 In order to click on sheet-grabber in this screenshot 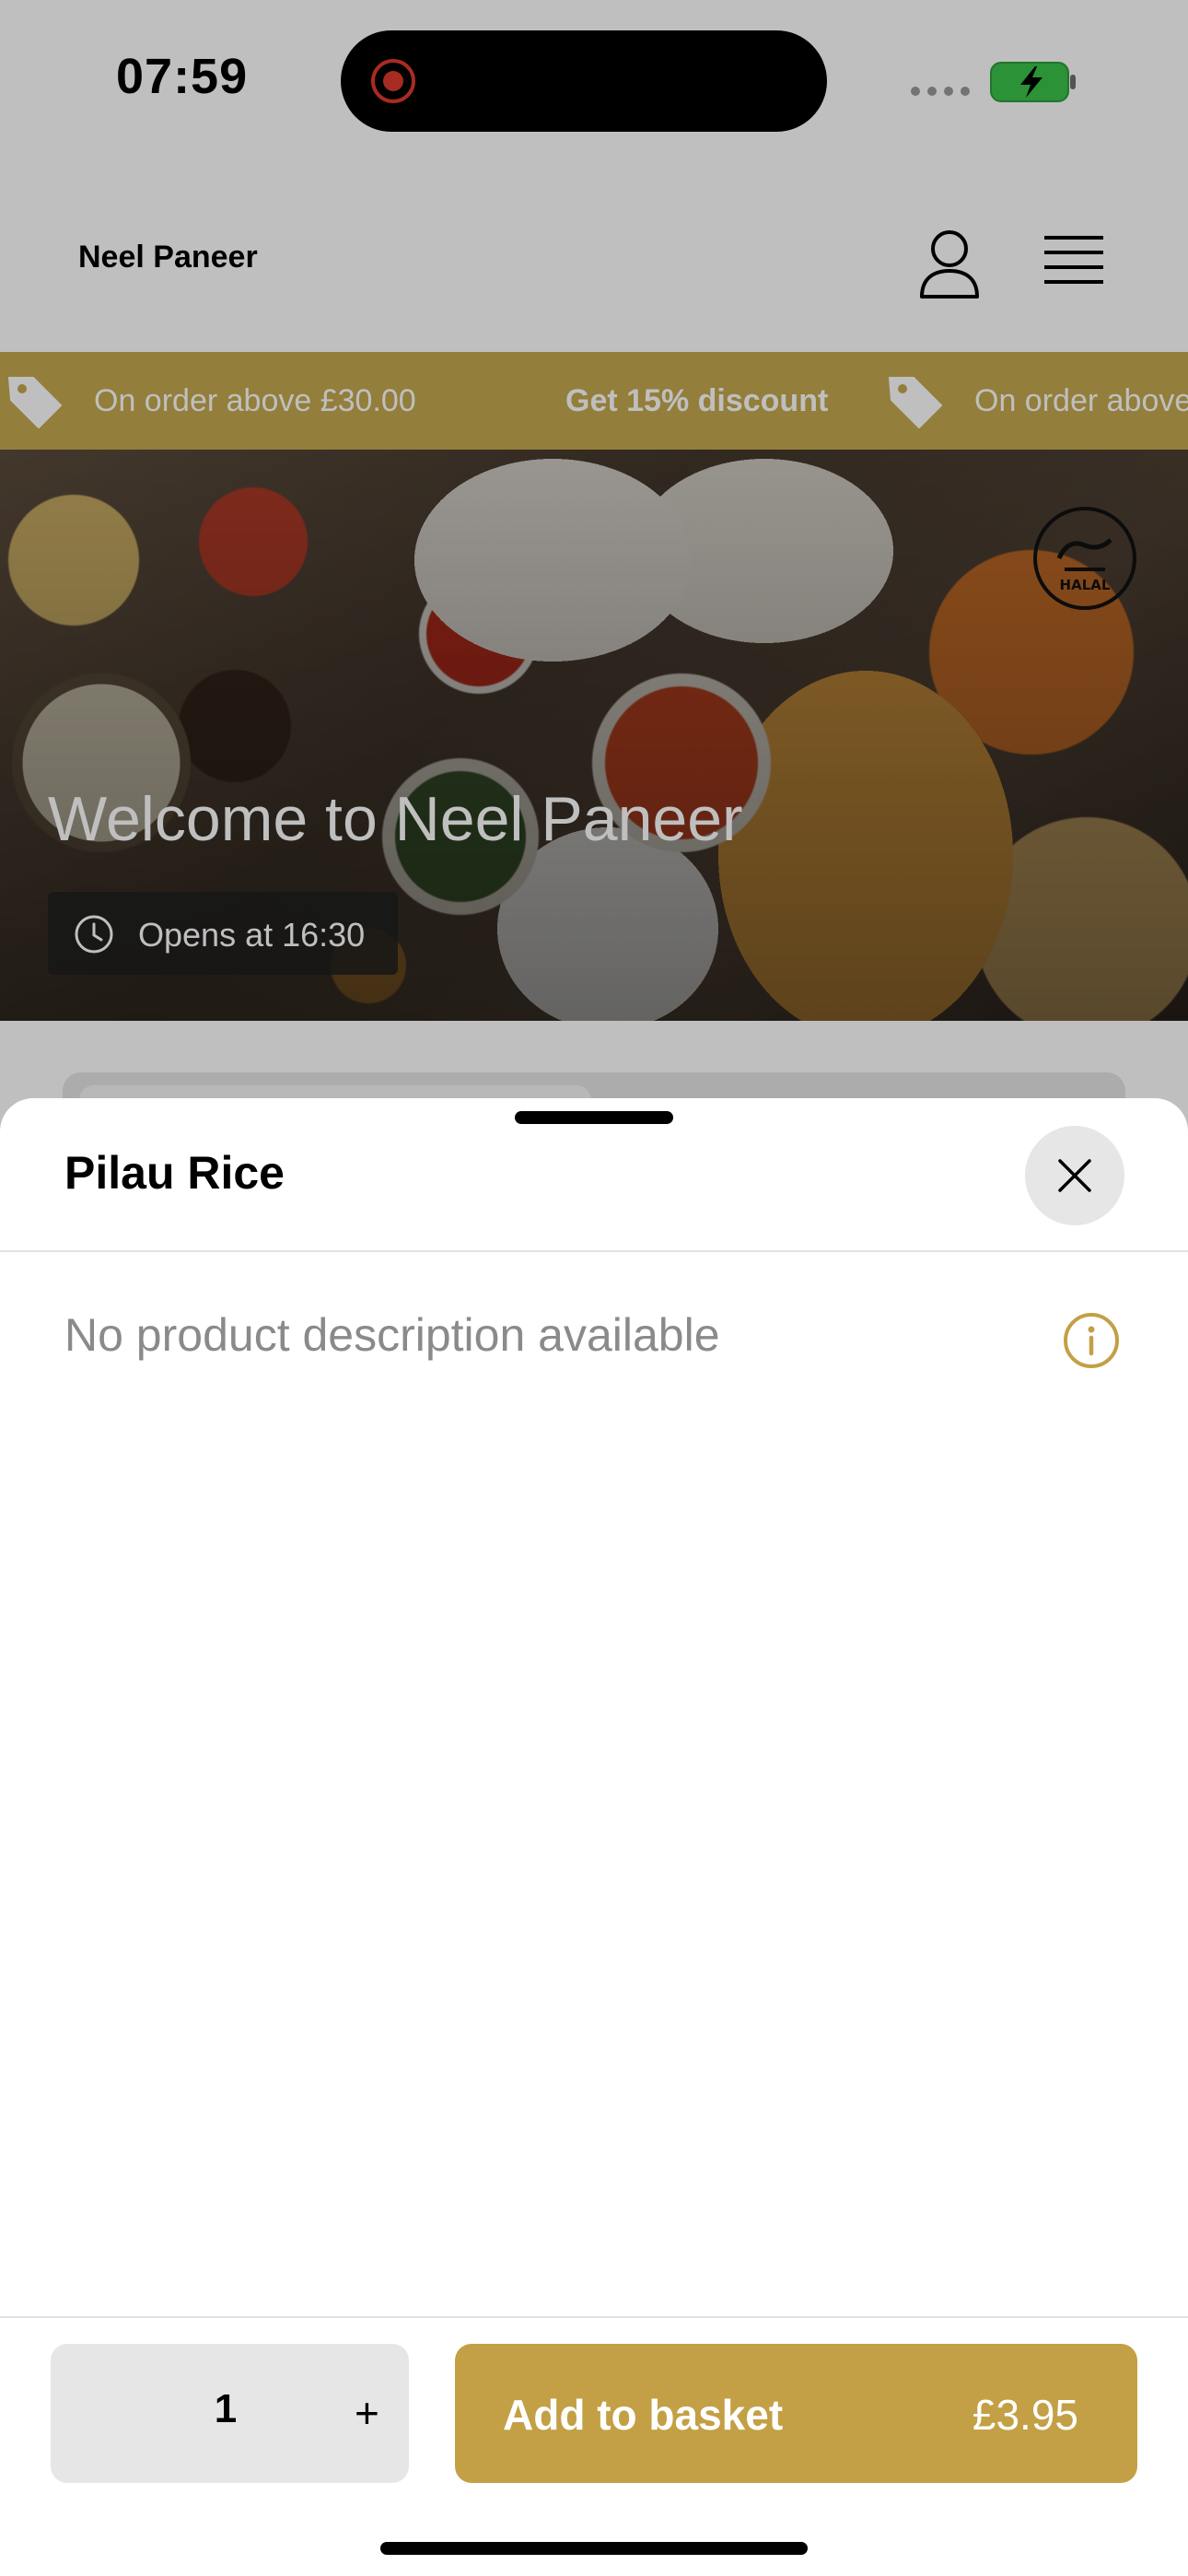, I will do `click(594, 1117)`.